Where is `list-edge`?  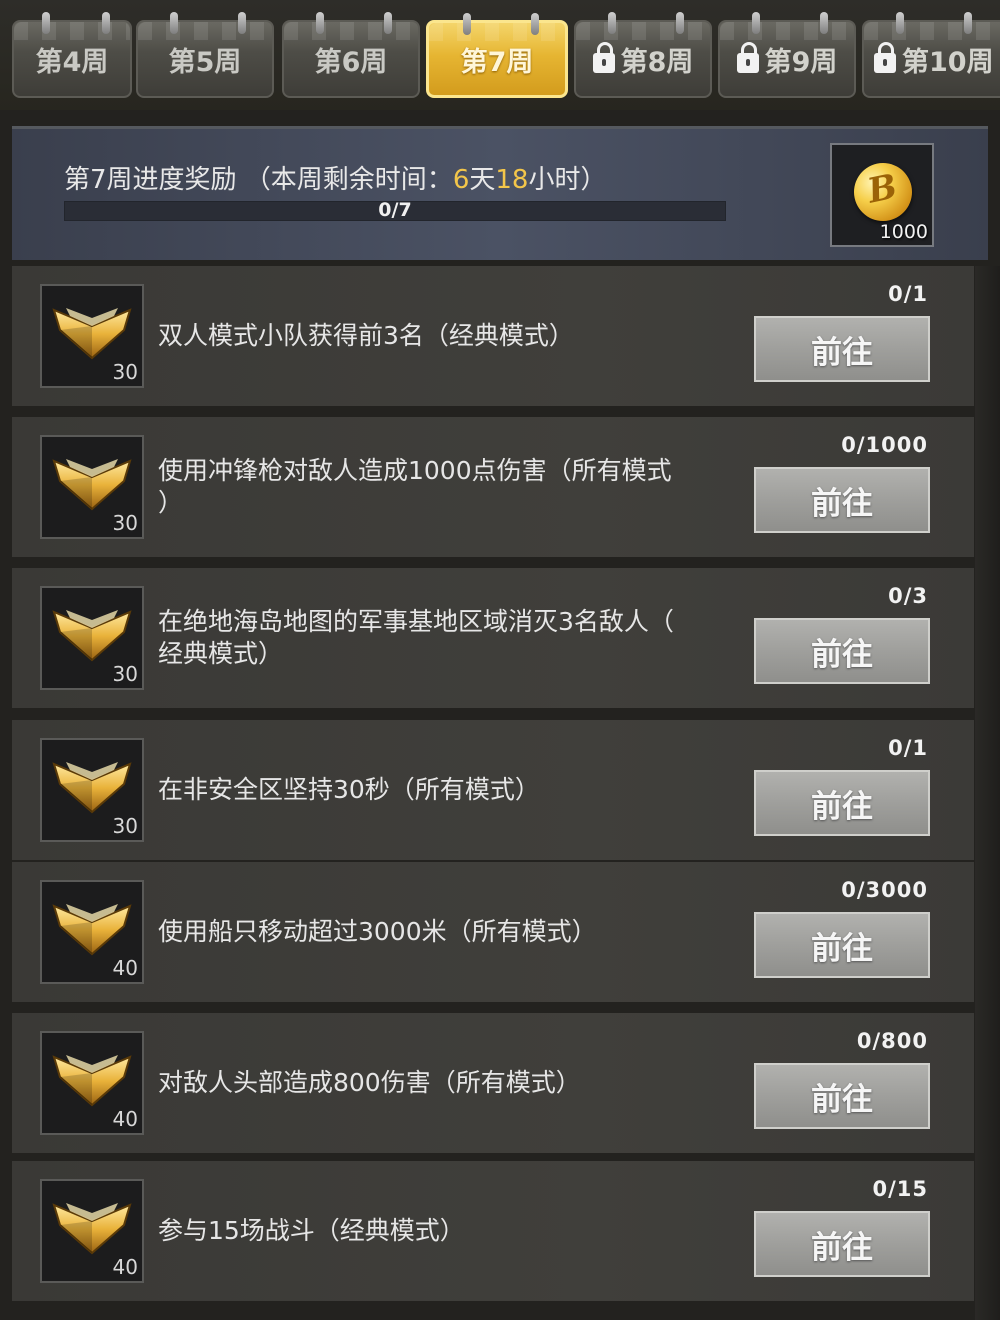 list-edge is located at coordinates (987, 793).